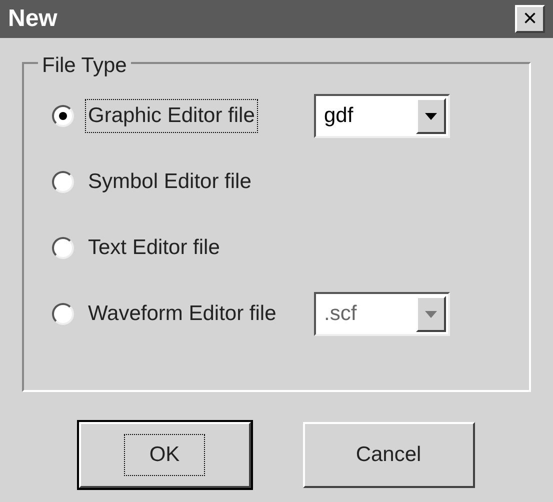 Image resolution: width=553 pixels, height=502 pixels. What do you see at coordinates (164, 455) in the screenshot?
I see `dialog-button: OK` at bounding box center [164, 455].